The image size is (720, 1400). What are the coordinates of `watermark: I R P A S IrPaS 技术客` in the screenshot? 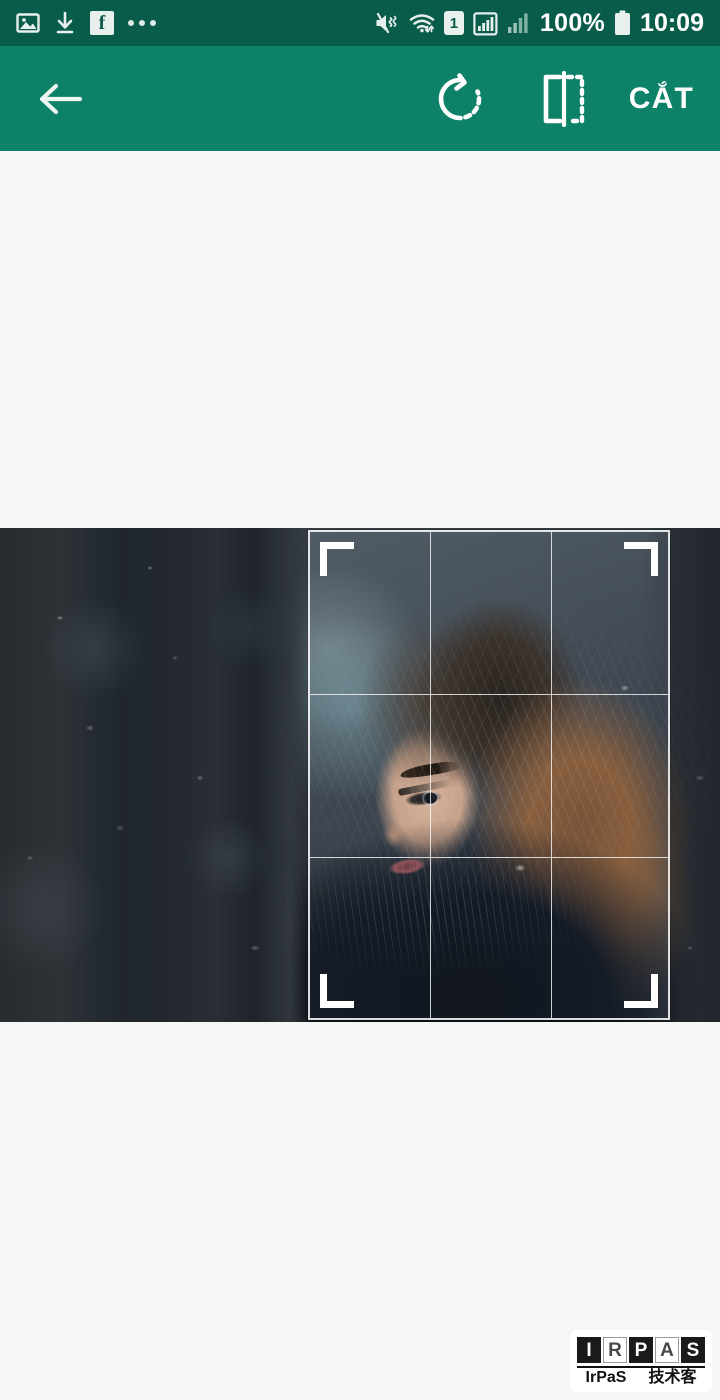 It's located at (641, 1361).